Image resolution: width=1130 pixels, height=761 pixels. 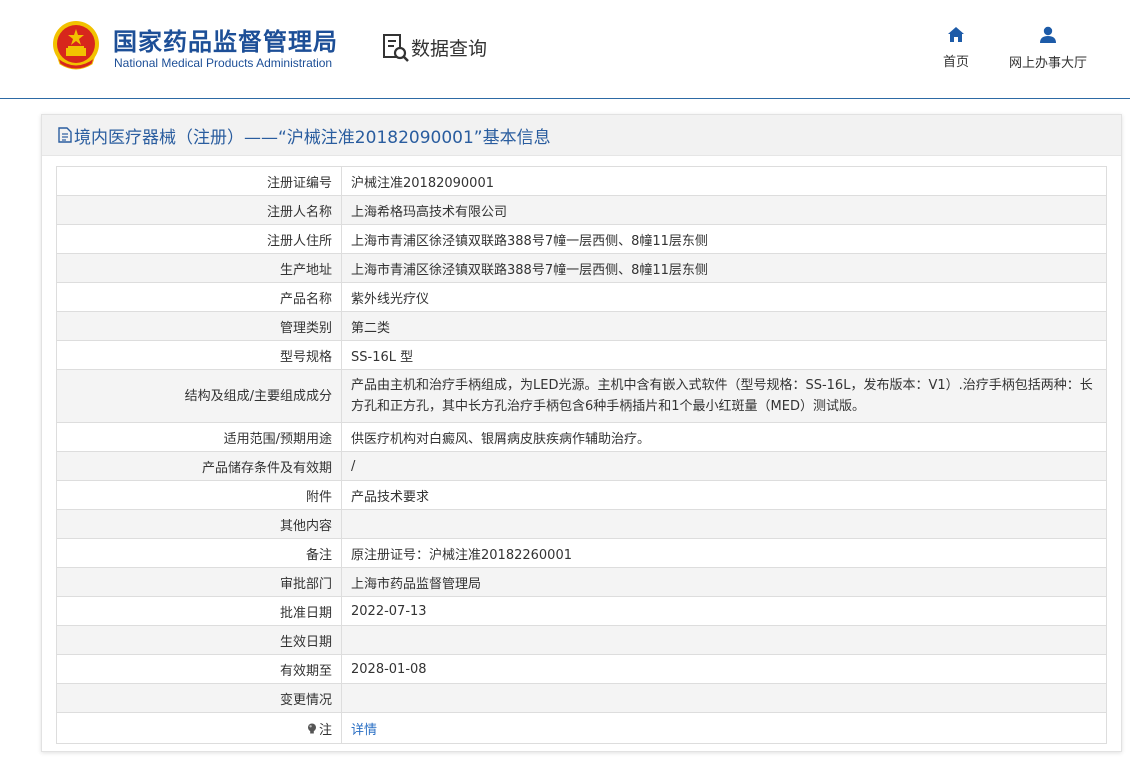 What do you see at coordinates (724, 466) in the screenshot?
I see `row-value: /` at bounding box center [724, 466].